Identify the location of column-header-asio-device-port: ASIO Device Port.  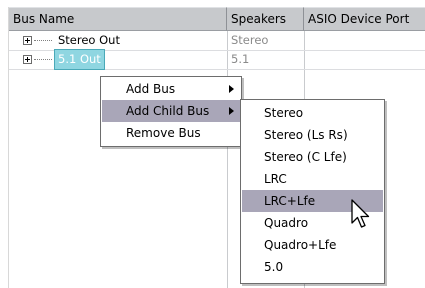
(364, 19).